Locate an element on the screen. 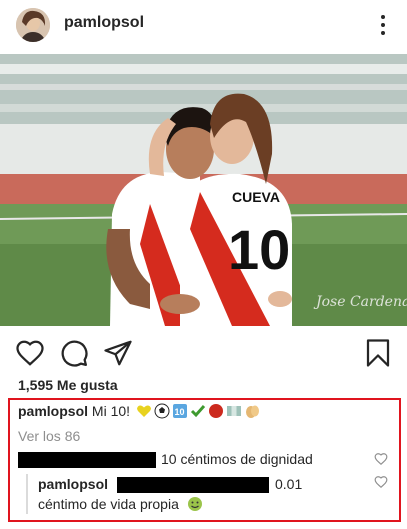 The height and width of the screenshot is (529, 407). comment-text: 10 céntimos de dignidad is located at coordinates (237, 459).